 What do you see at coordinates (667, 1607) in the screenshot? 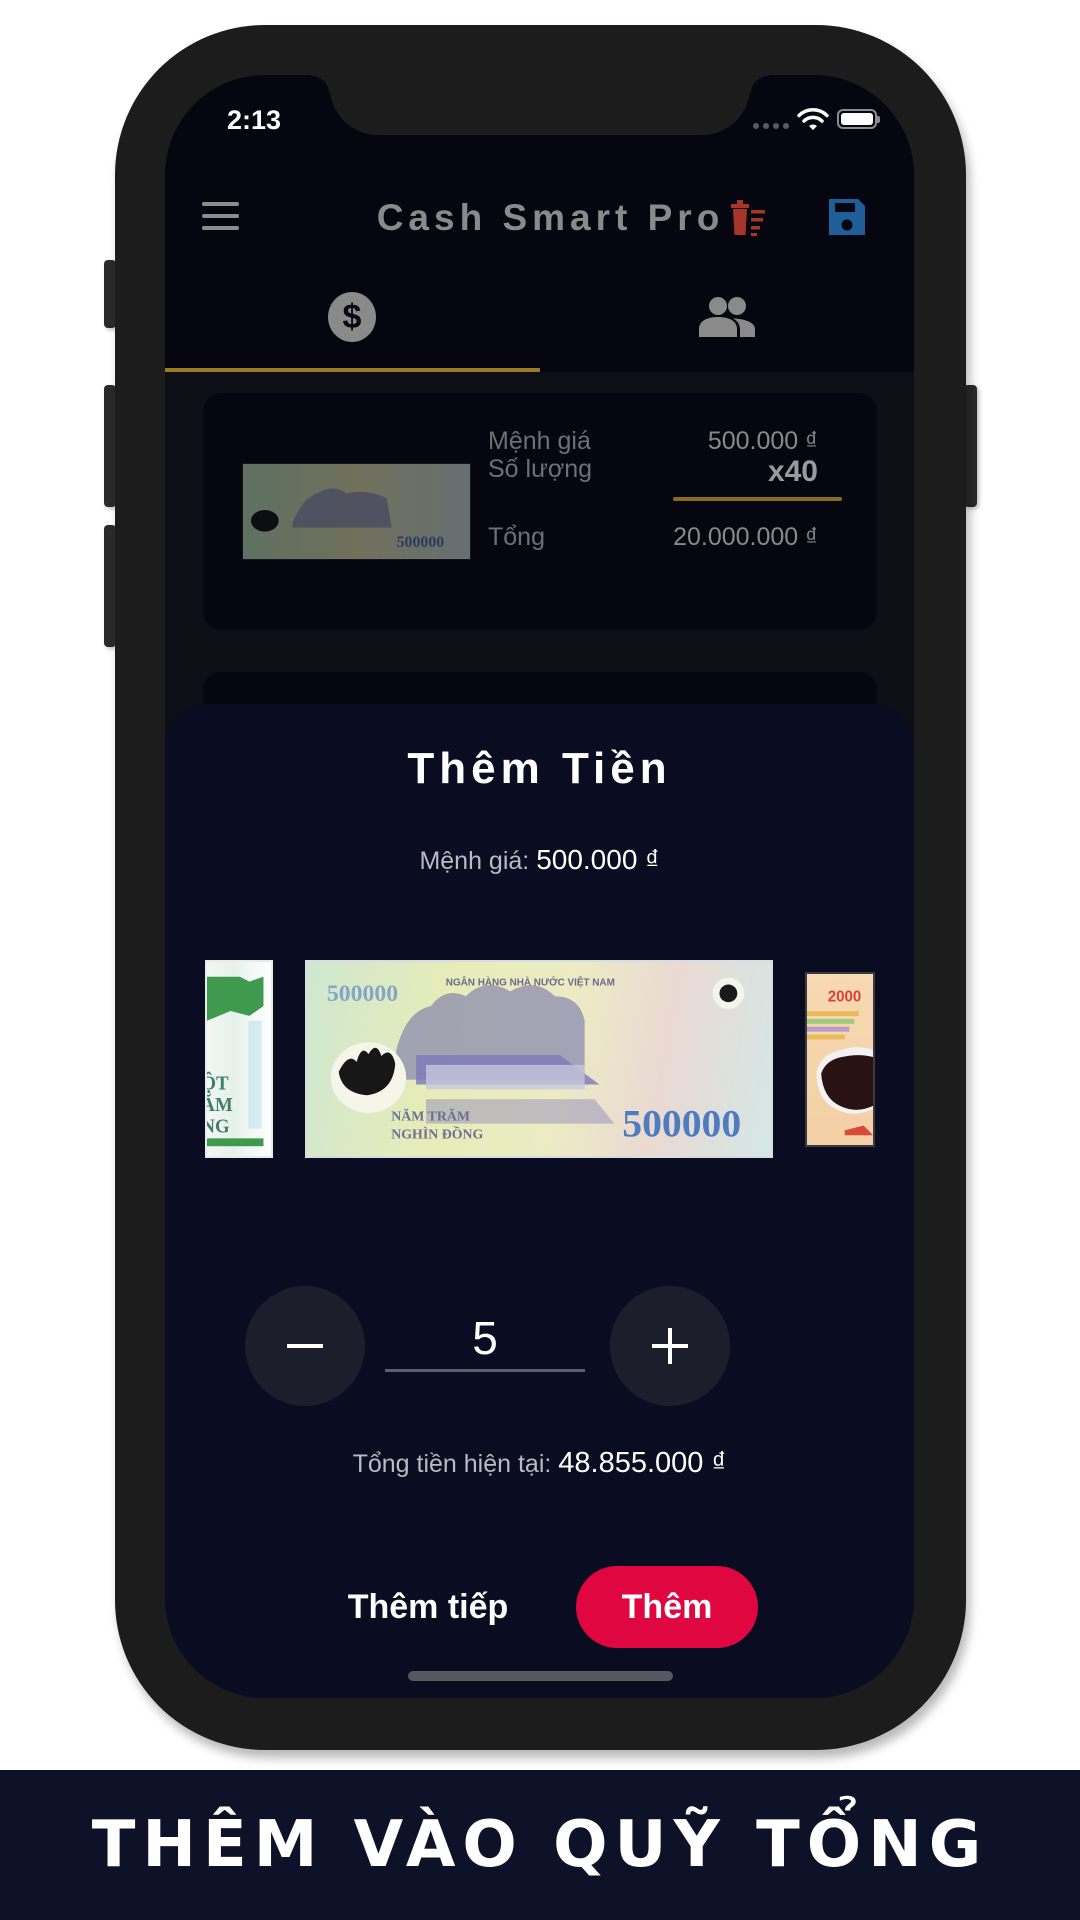
I see `add-button: Thêm` at bounding box center [667, 1607].